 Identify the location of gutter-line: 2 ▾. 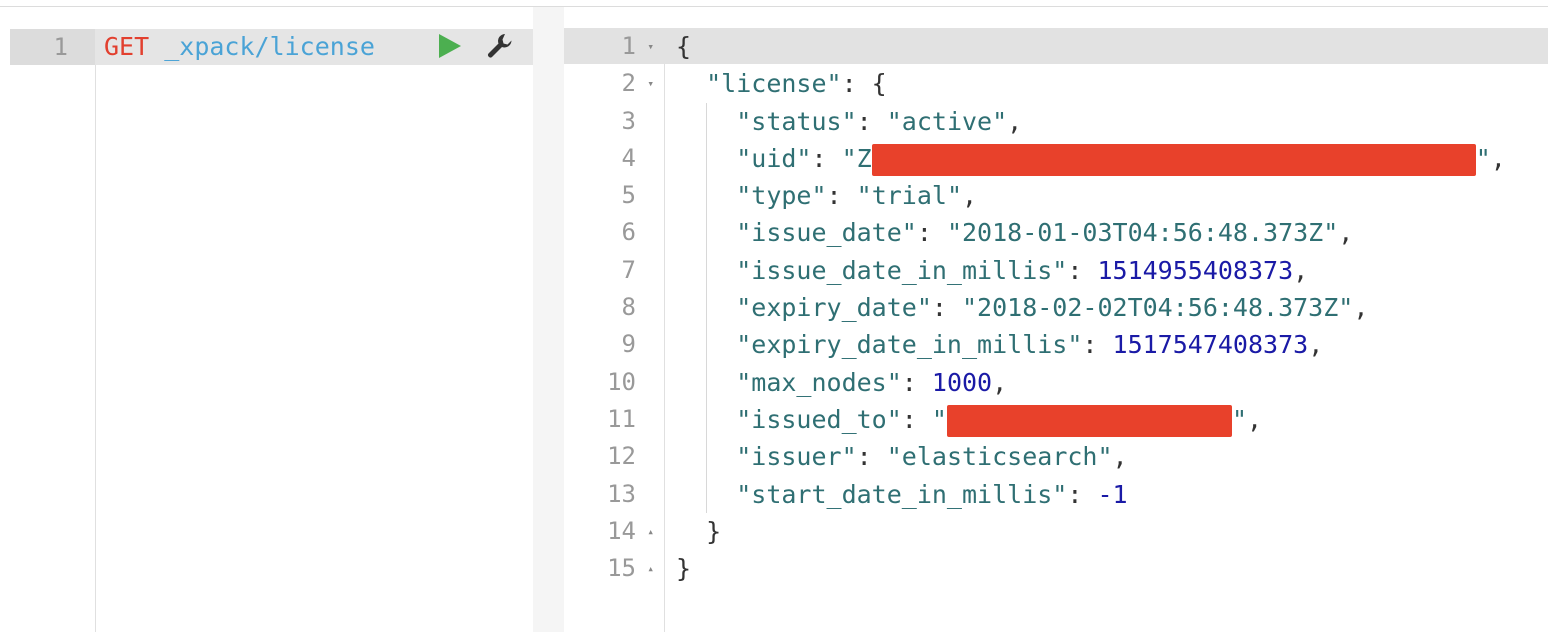
(614, 83).